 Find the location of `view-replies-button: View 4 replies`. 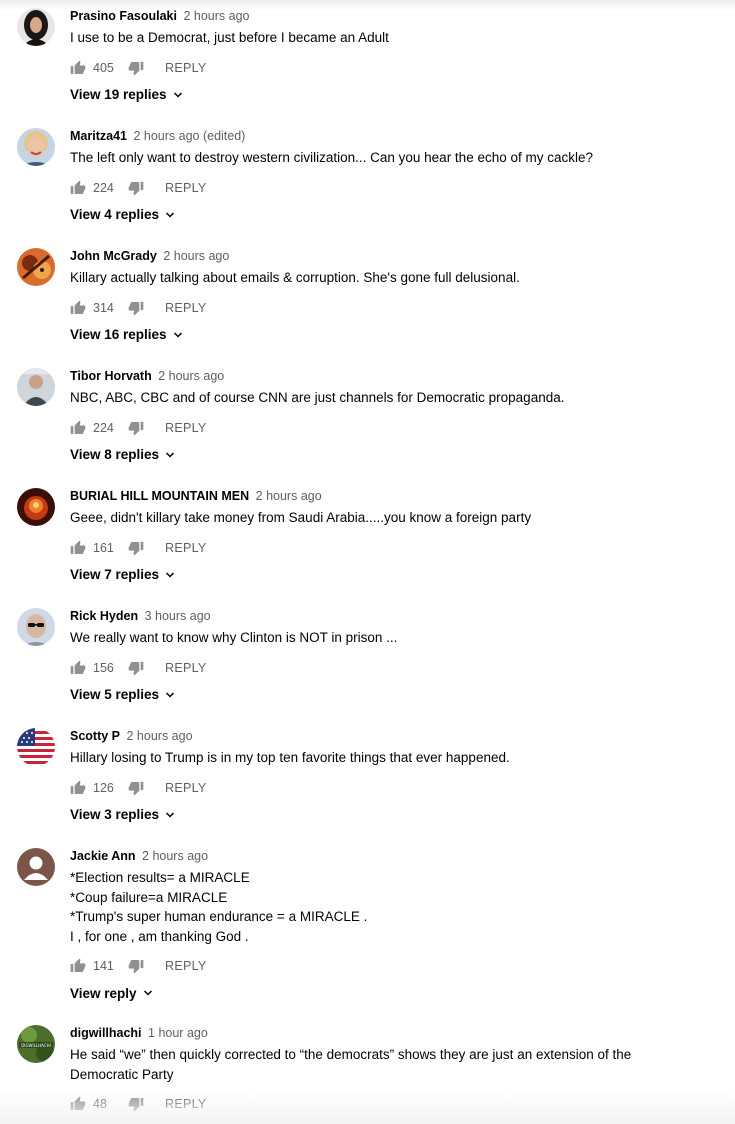

view-replies-button: View 4 replies is located at coordinates (390, 215).